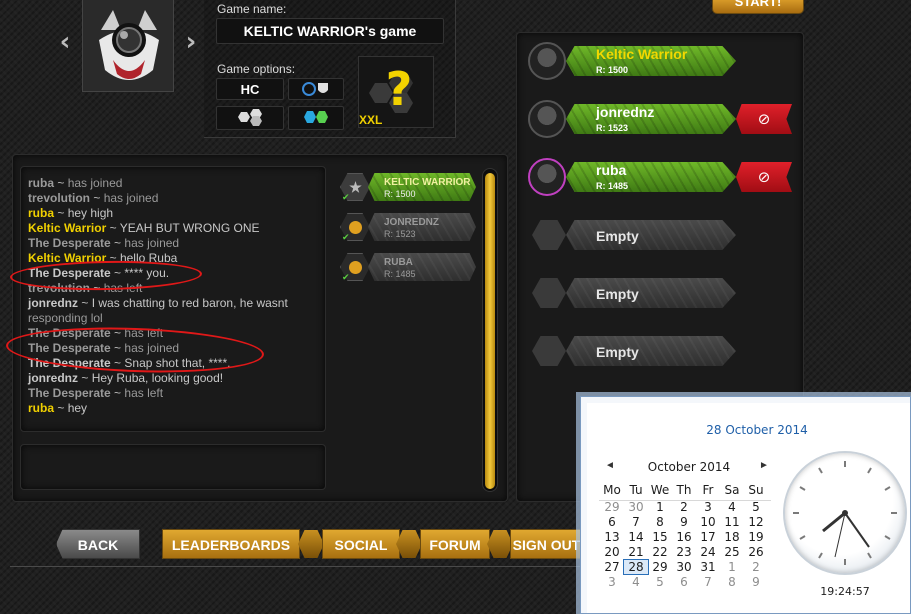 The image size is (911, 614). I want to click on chat-input, so click(173, 467).